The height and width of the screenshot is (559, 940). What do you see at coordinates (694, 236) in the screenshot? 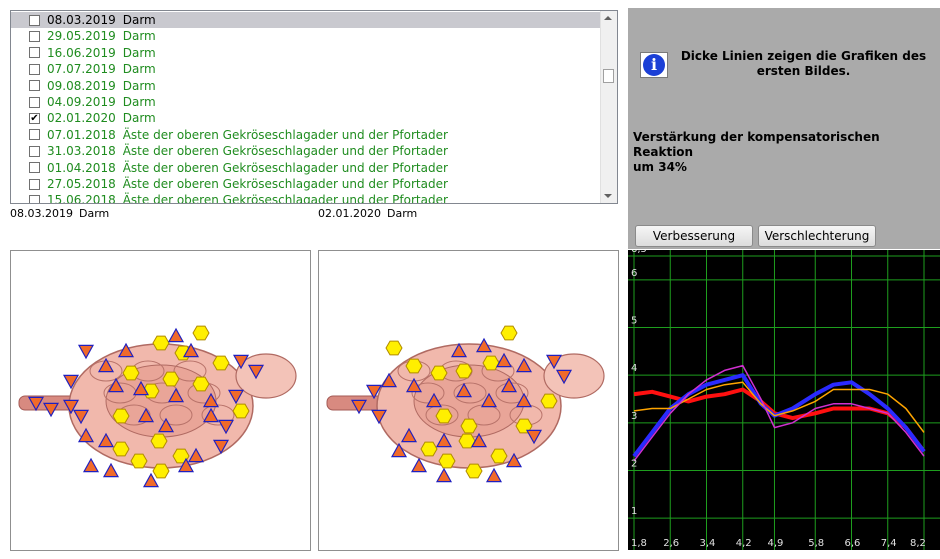
I see `improvement-button: Verbesserung` at bounding box center [694, 236].